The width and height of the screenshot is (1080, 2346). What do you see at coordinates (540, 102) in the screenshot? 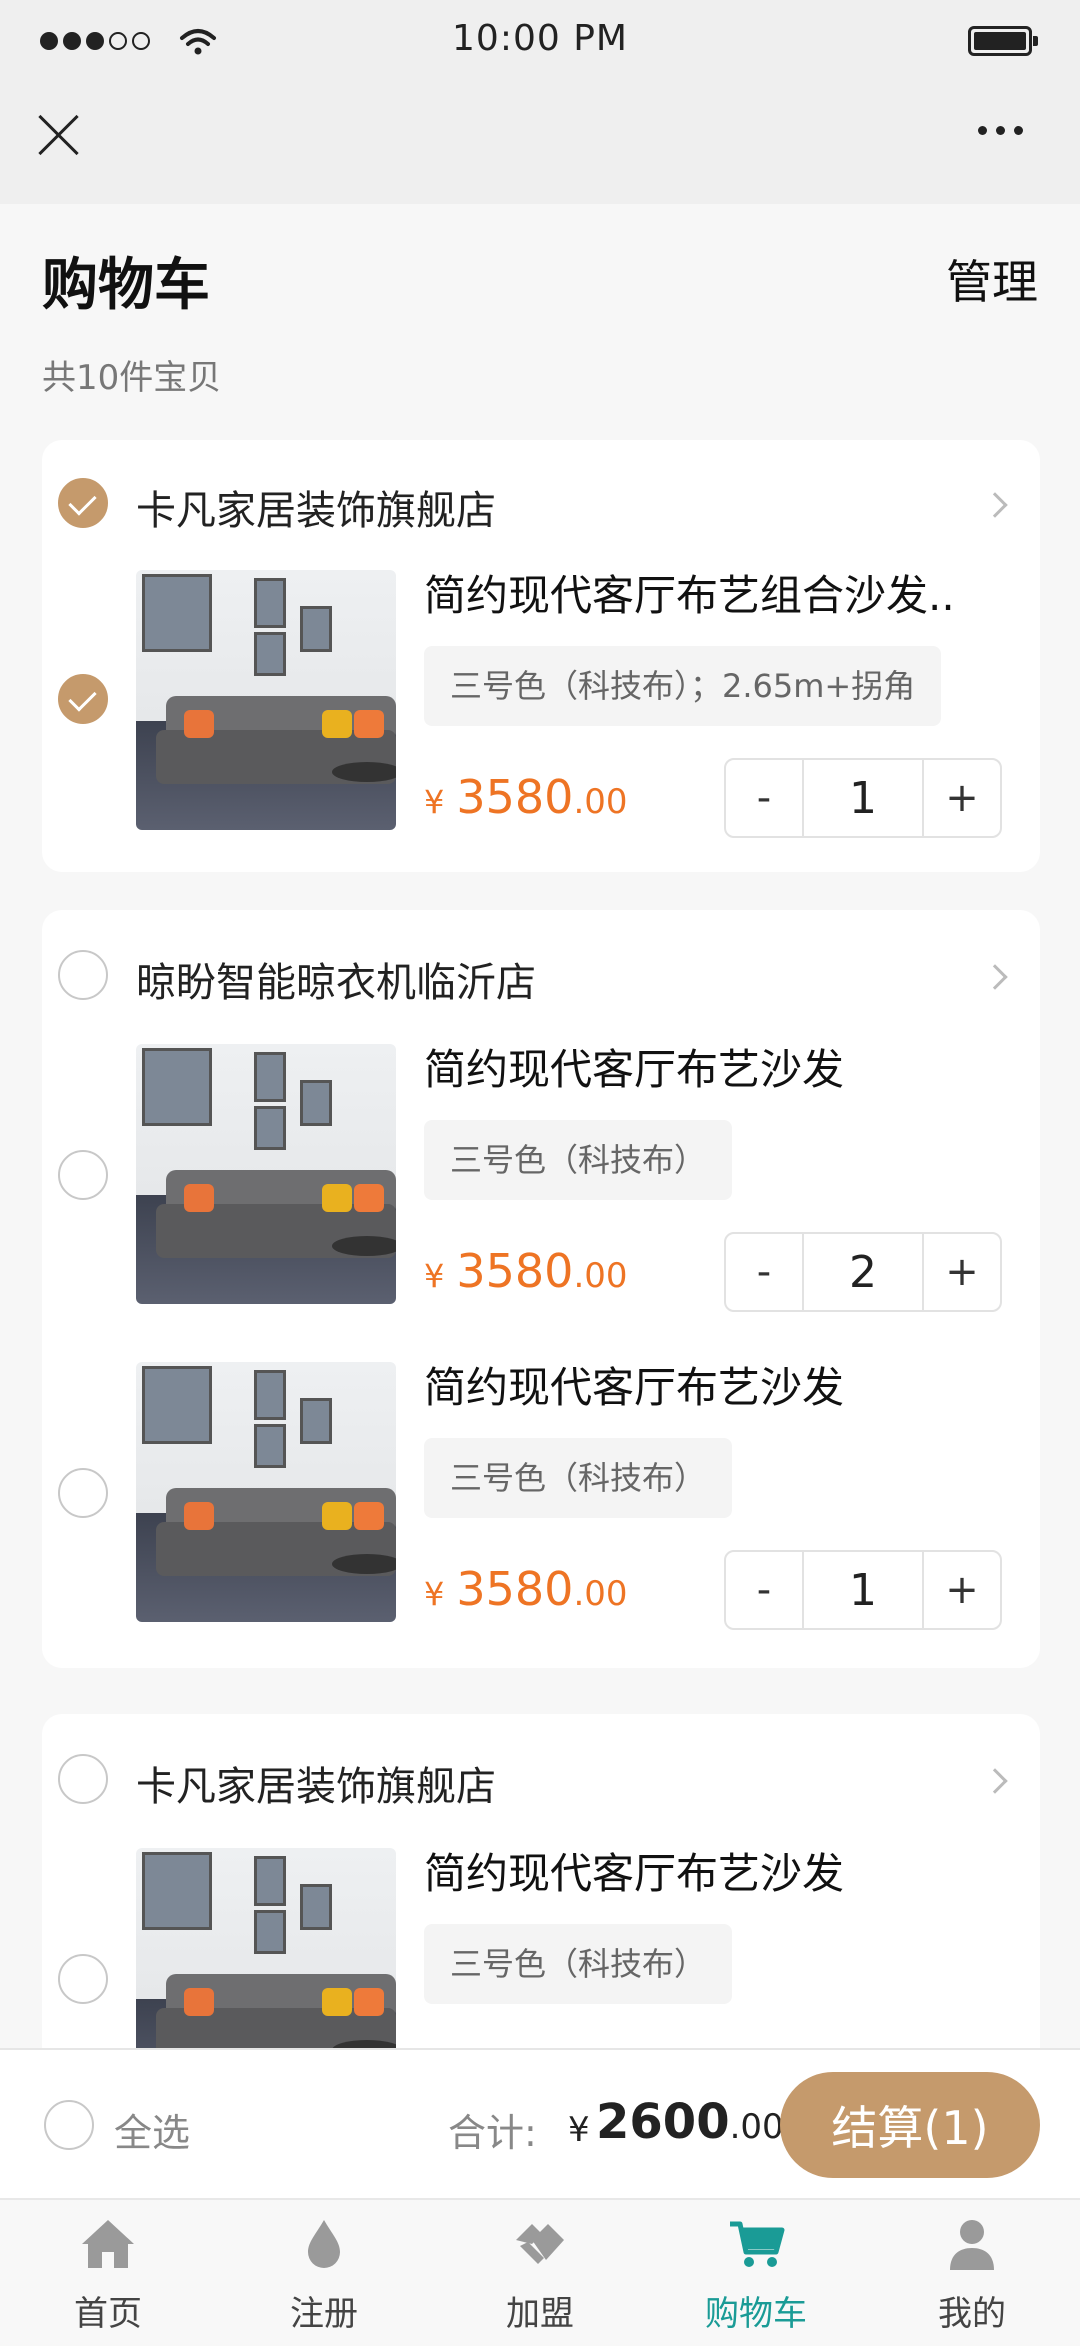
I see `top-bar: 10:00 PM` at bounding box center [540, 102].